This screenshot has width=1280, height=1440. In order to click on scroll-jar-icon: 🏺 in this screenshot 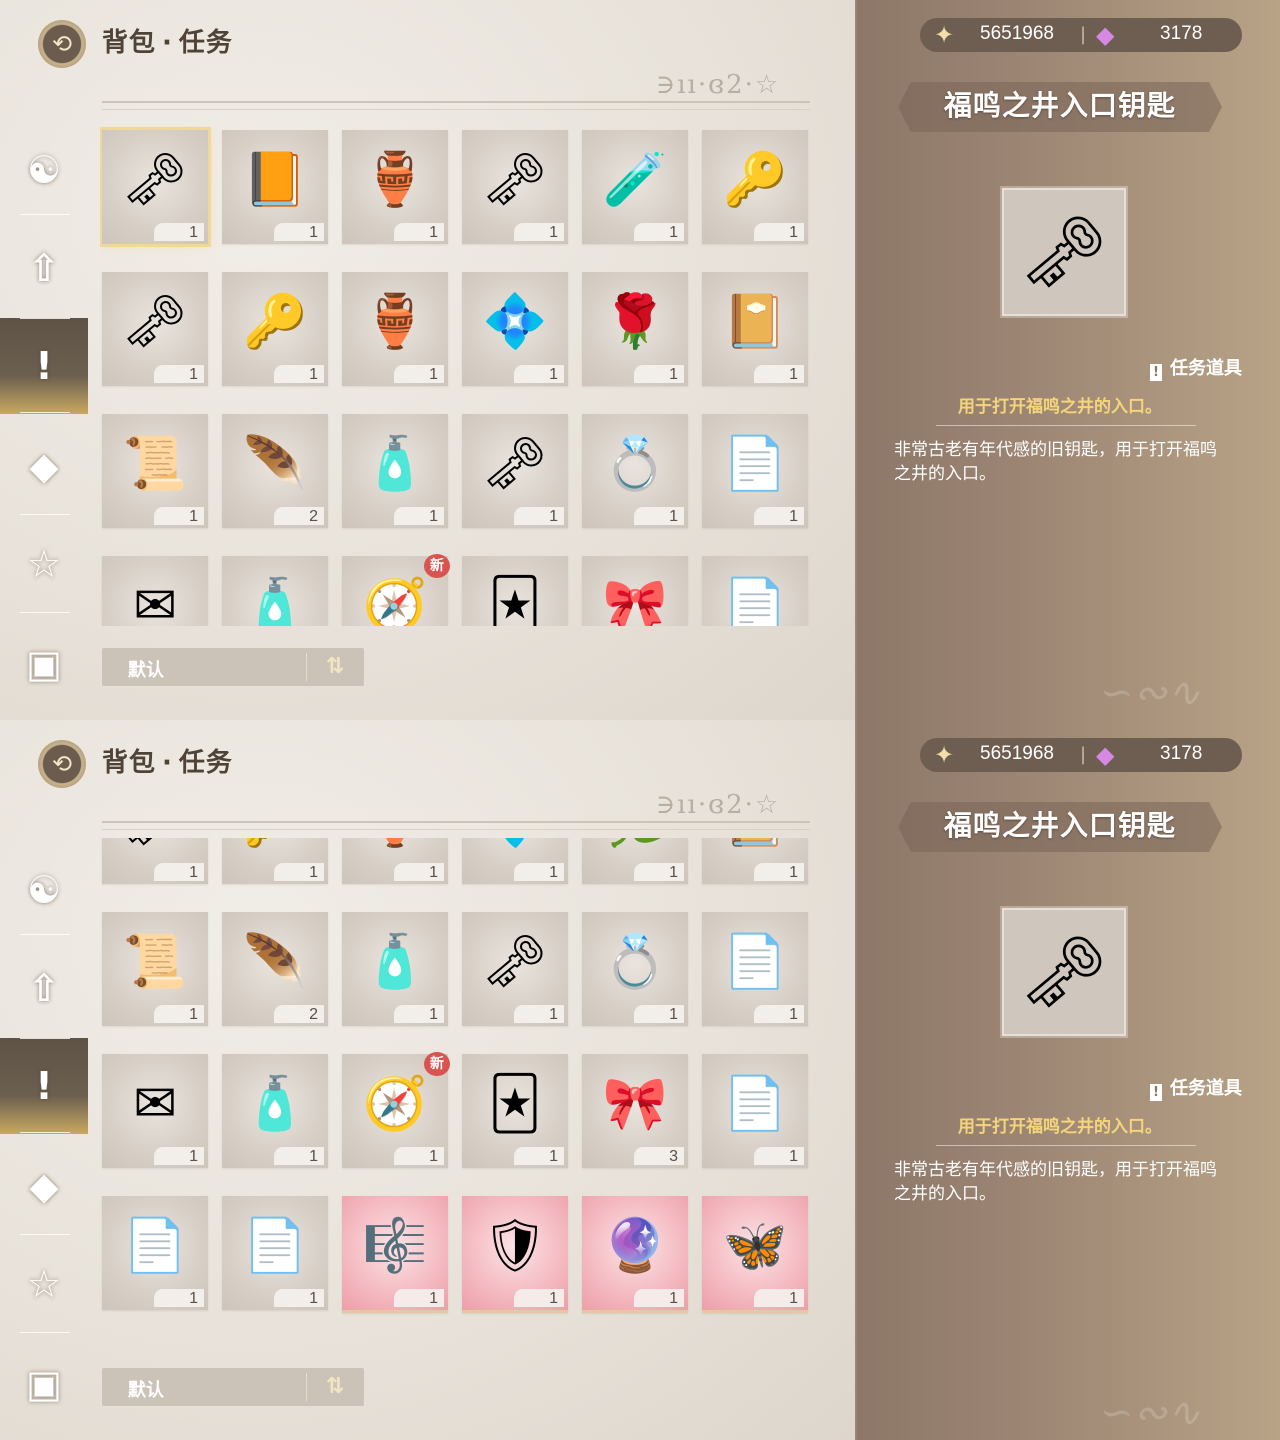, I will do `click(395, 322)`.